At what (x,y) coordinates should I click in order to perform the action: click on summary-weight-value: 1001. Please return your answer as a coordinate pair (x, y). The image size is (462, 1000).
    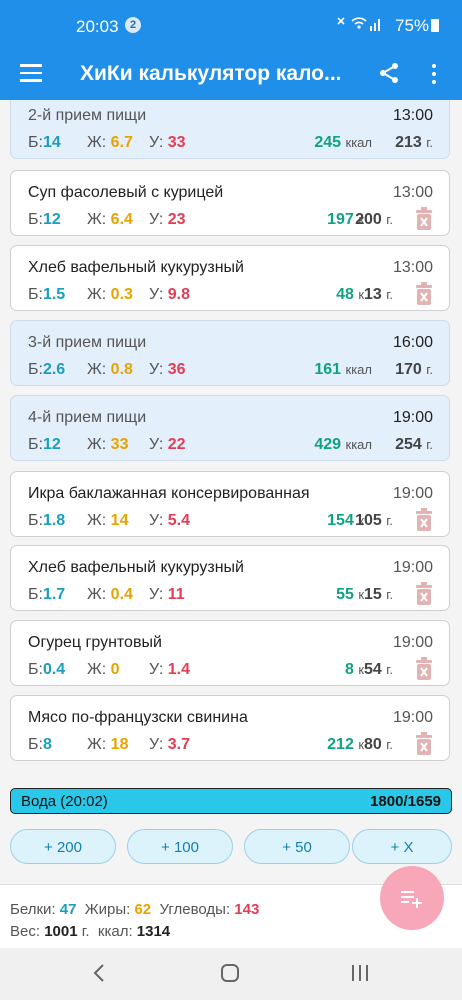
    Looking at the image, I should click on (61, 931).